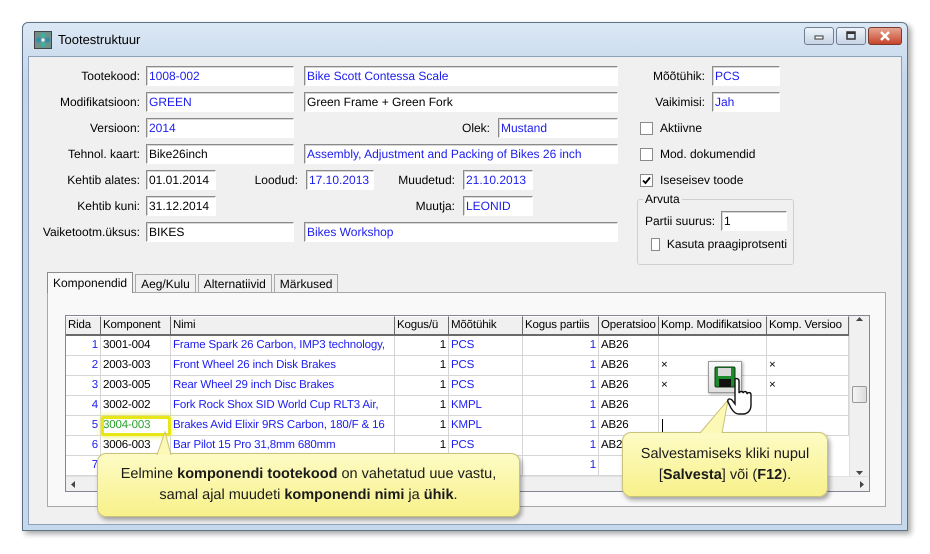  I want to click on floppy-icon, so click(725, 377).